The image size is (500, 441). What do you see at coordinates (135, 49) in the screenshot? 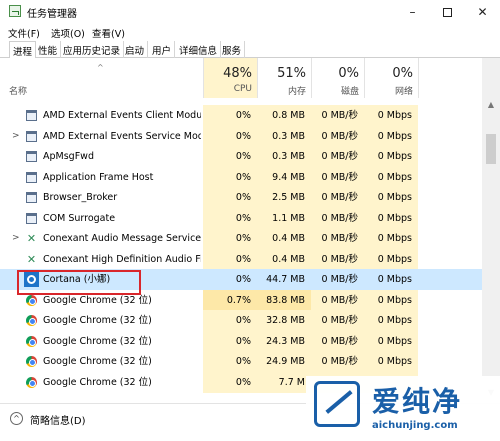
I see `tab-startup: 启动` at bounding box center [135, 49].